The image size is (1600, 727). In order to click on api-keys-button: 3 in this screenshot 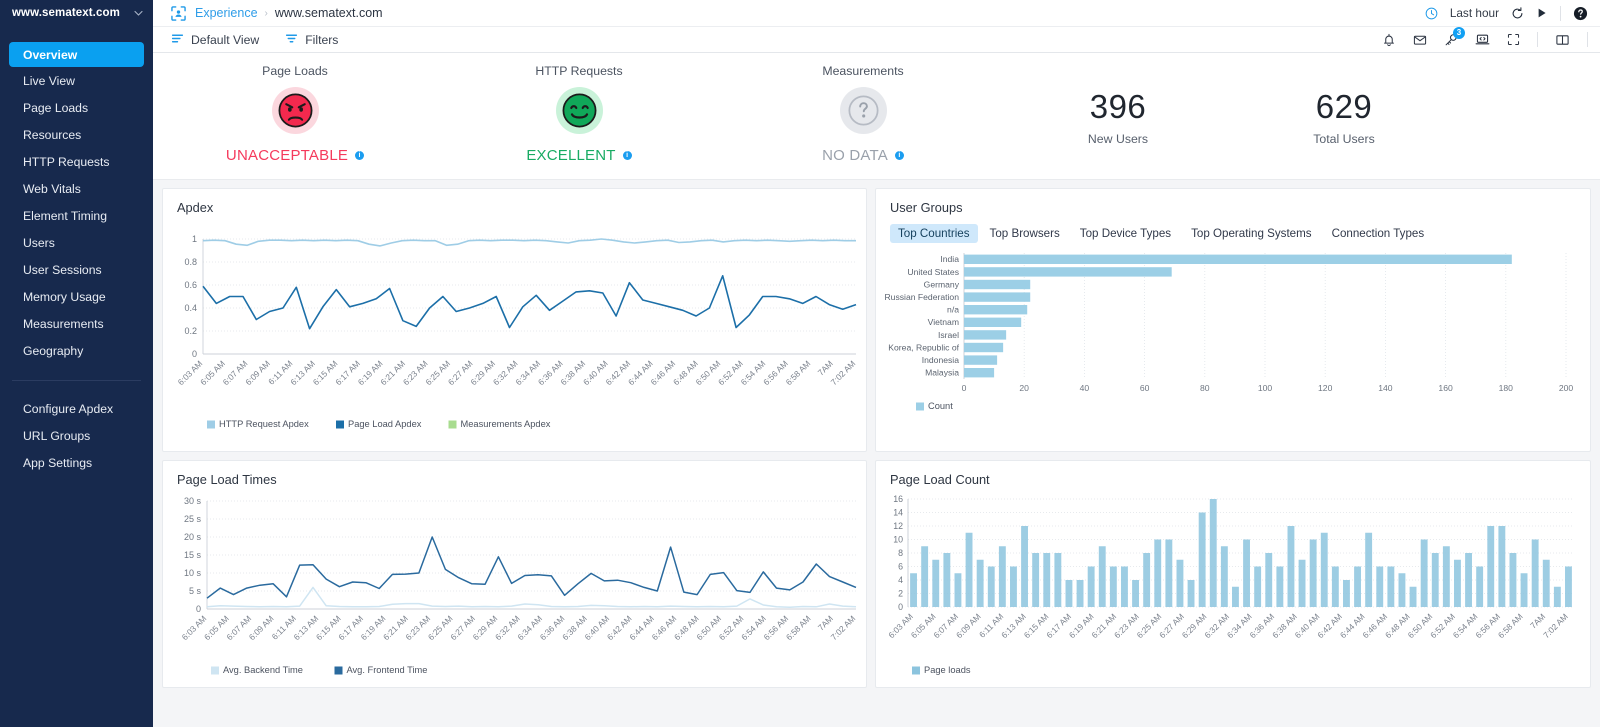, I will do `click(1454, 36)`.